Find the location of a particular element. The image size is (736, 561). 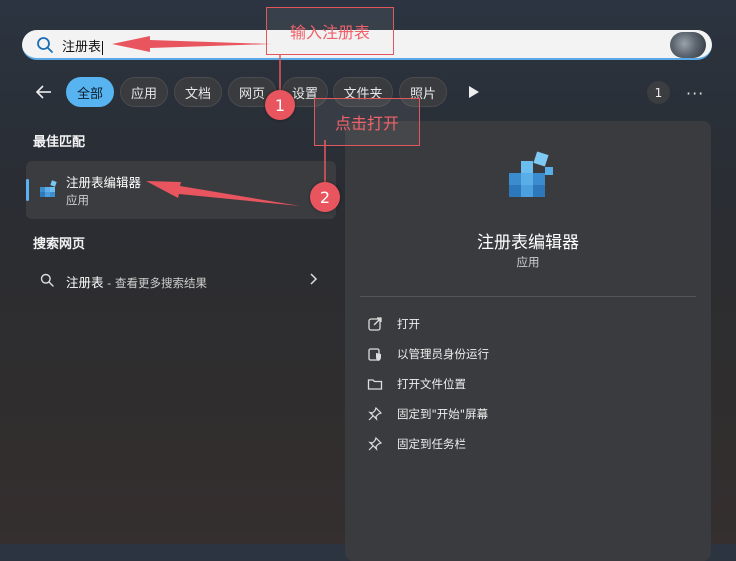

detail-app-name: 注册表编辑器 is located at coordinates (528, 243).